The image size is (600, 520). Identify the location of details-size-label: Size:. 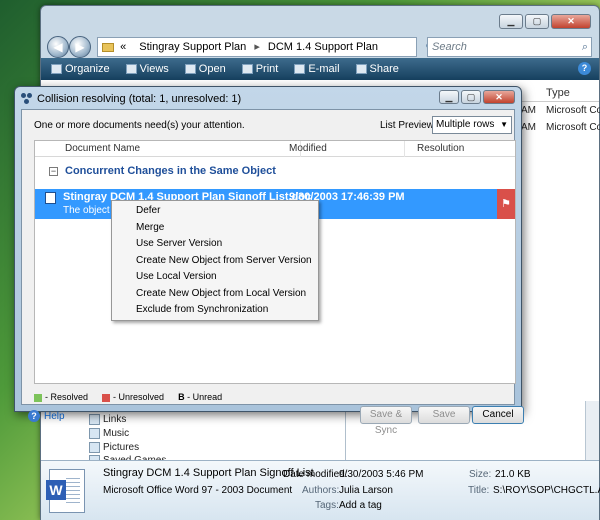
(480, 474).